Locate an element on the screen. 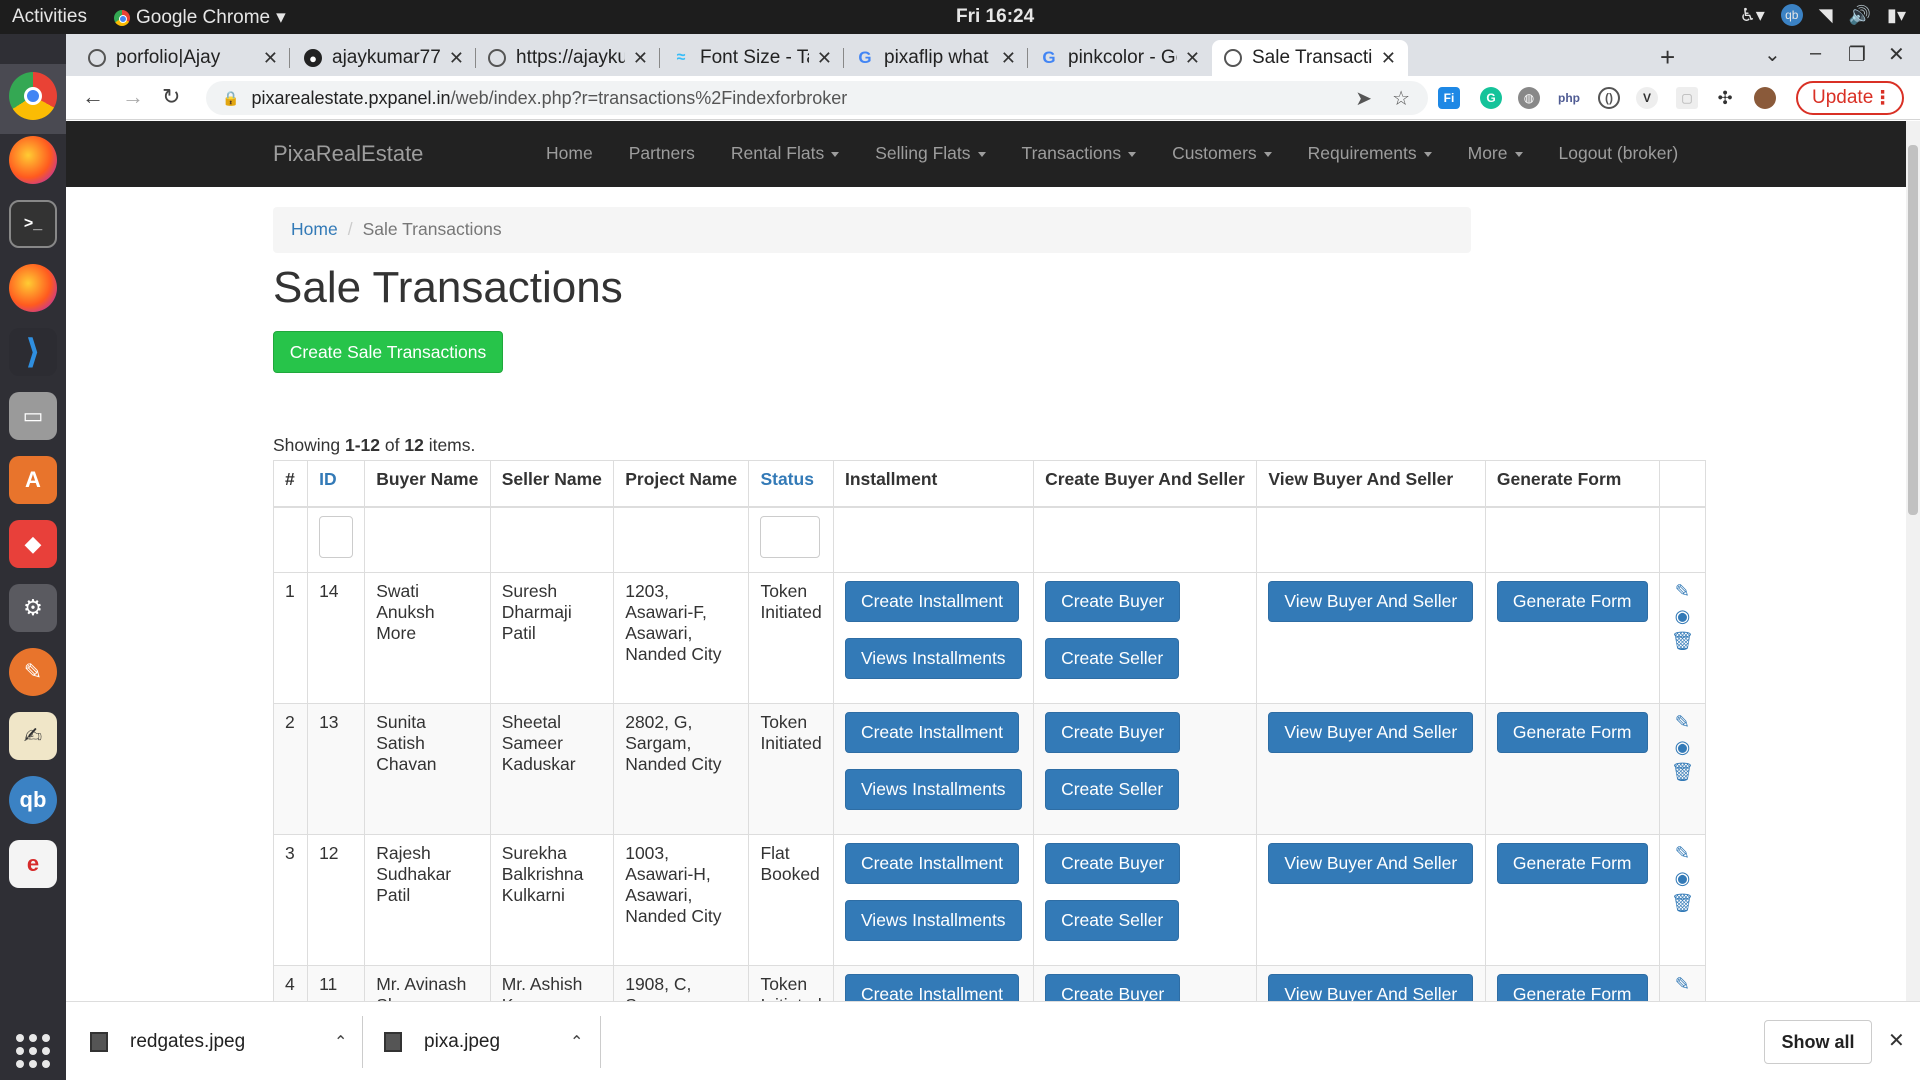 The image size is (1920, 1080). minimize-icon: – is located at coordinates (1815, 53).